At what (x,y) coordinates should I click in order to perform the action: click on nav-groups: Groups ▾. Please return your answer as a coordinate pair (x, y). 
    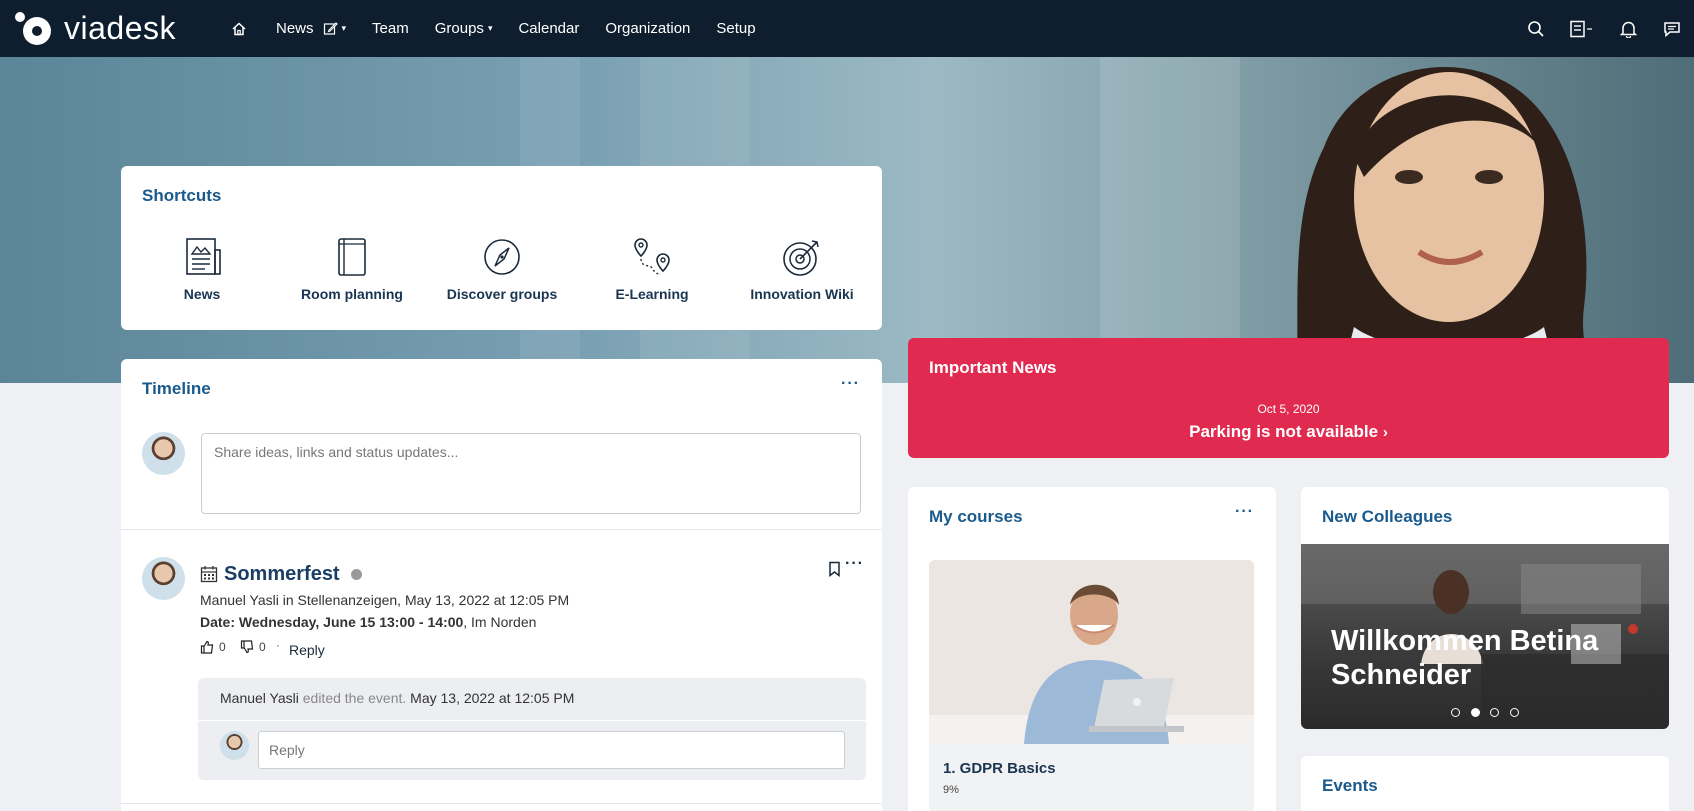
    Looking at the image, I should click on (464, 28).